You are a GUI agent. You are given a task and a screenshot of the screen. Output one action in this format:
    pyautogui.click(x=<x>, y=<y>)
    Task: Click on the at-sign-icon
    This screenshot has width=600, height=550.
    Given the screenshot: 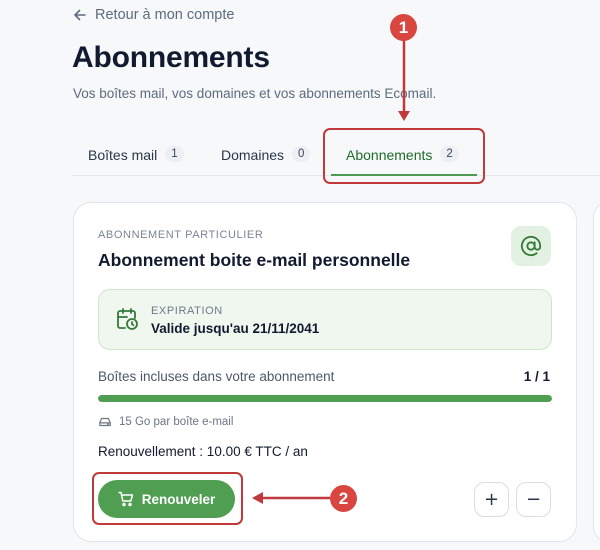 What is the action you would take?
    pyautogui.click(x=531, y=246)
    